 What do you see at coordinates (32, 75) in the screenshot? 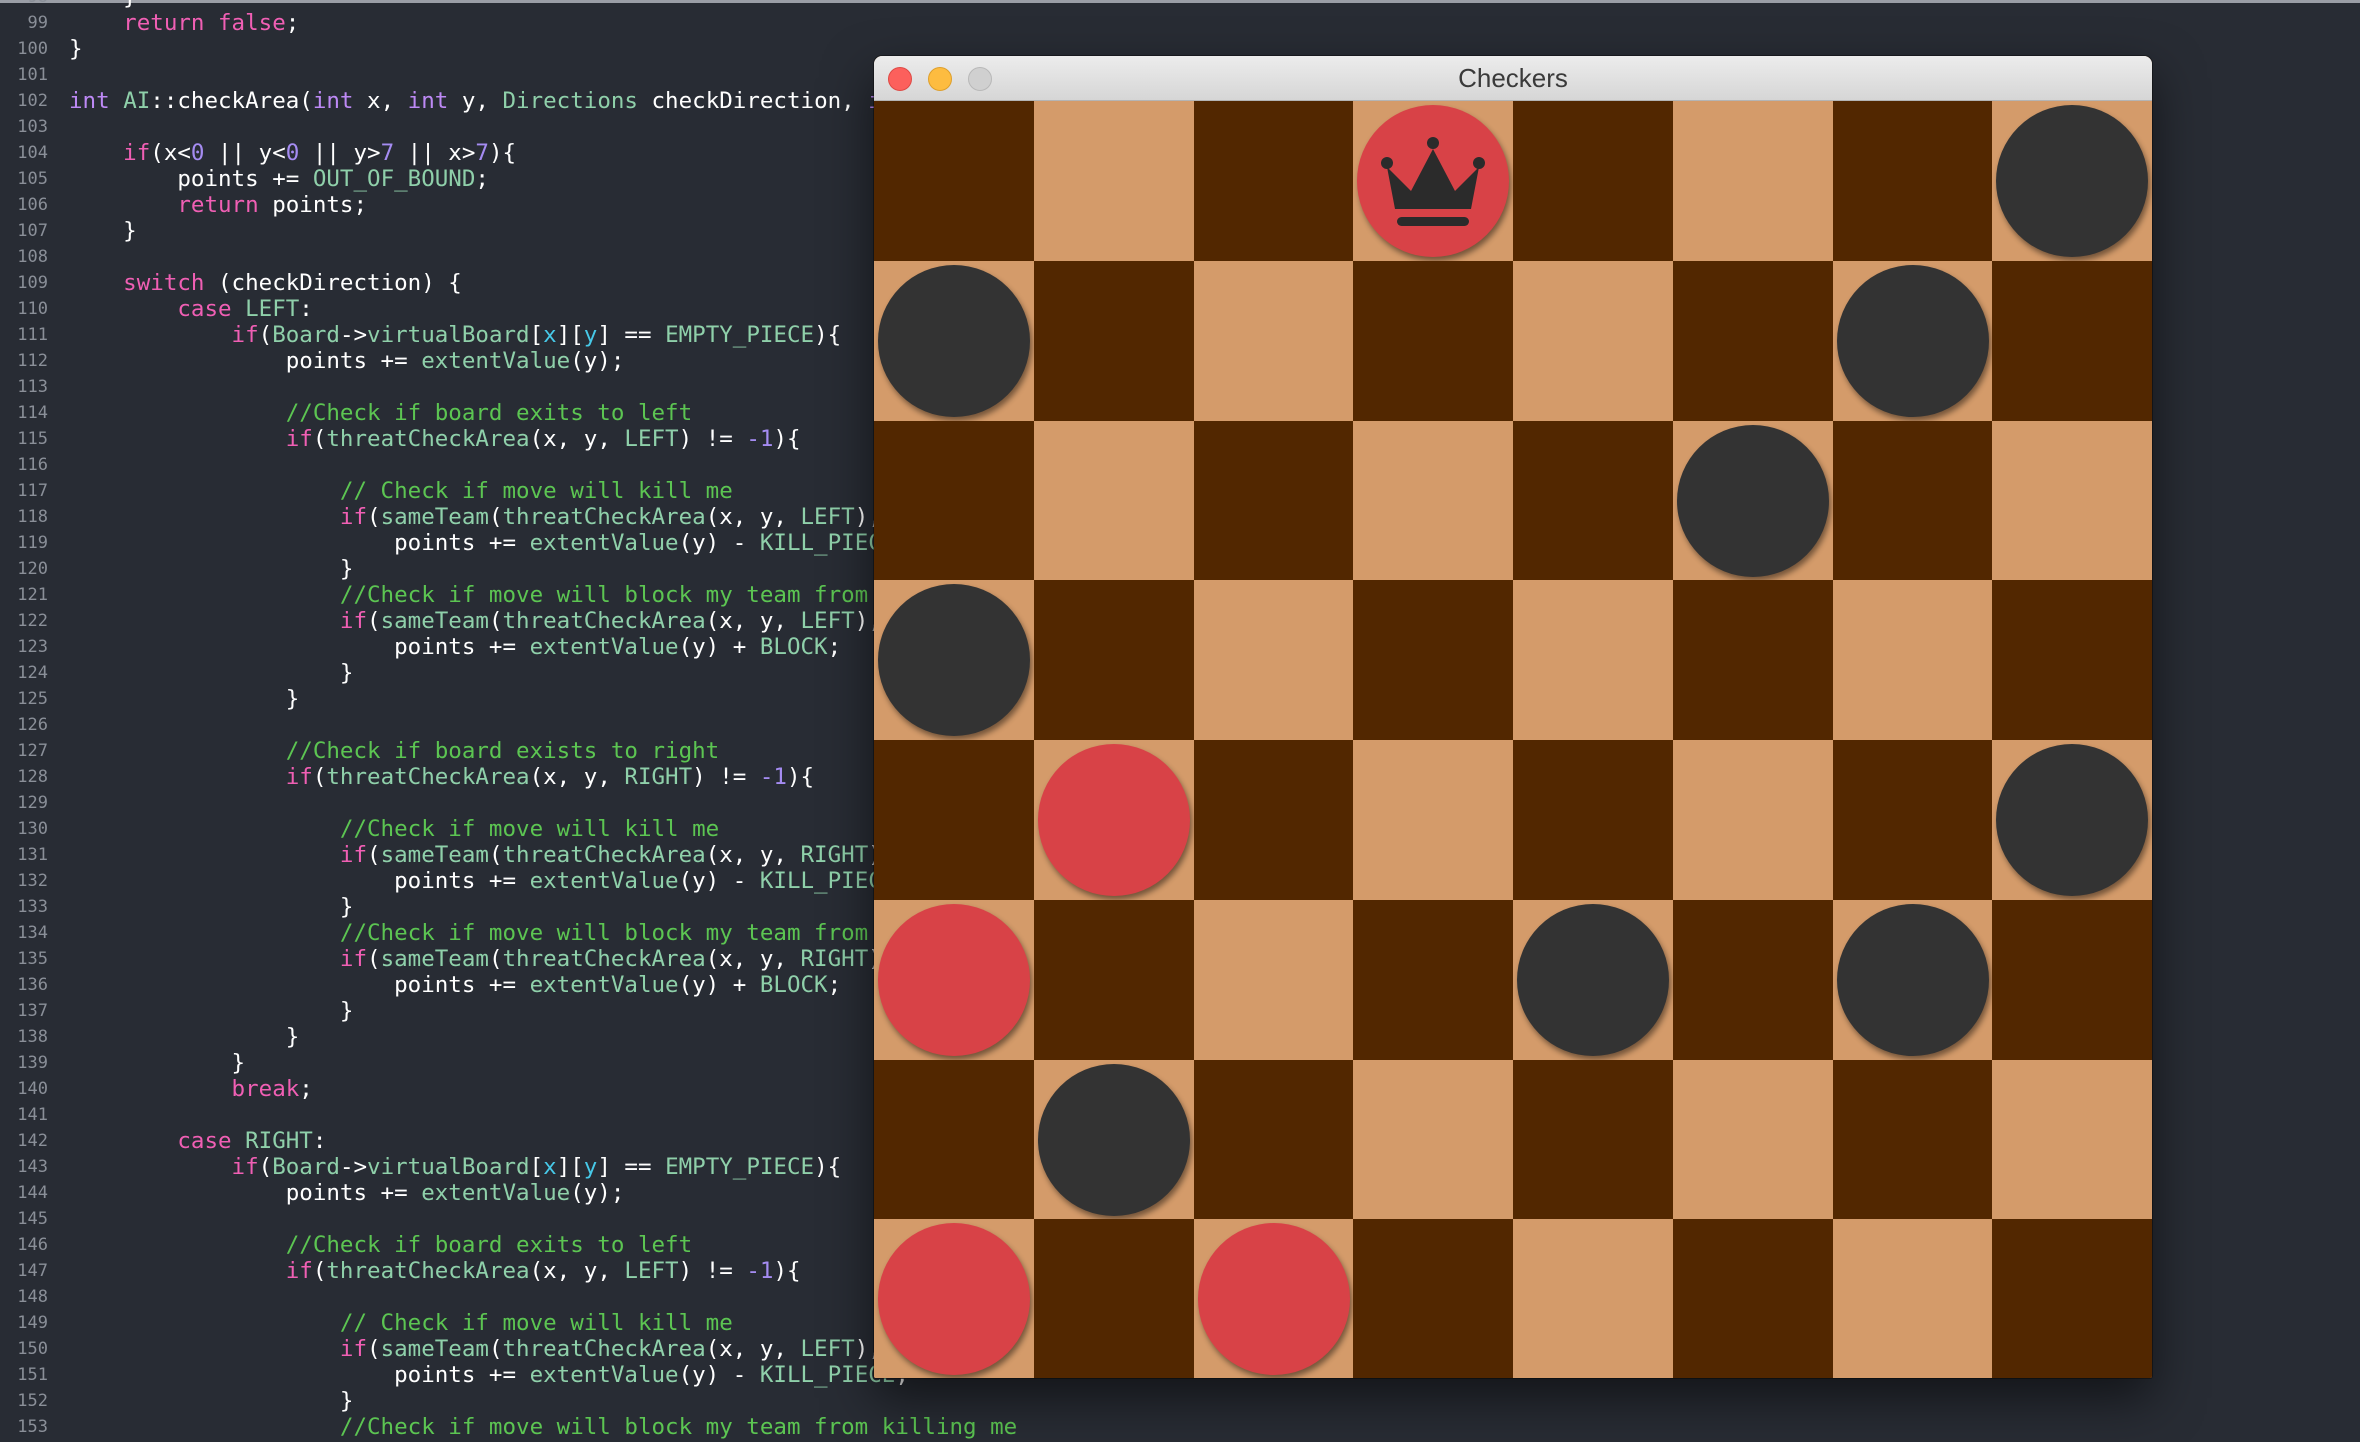
I see `line-number: 101` at bounding box center [32, 75].